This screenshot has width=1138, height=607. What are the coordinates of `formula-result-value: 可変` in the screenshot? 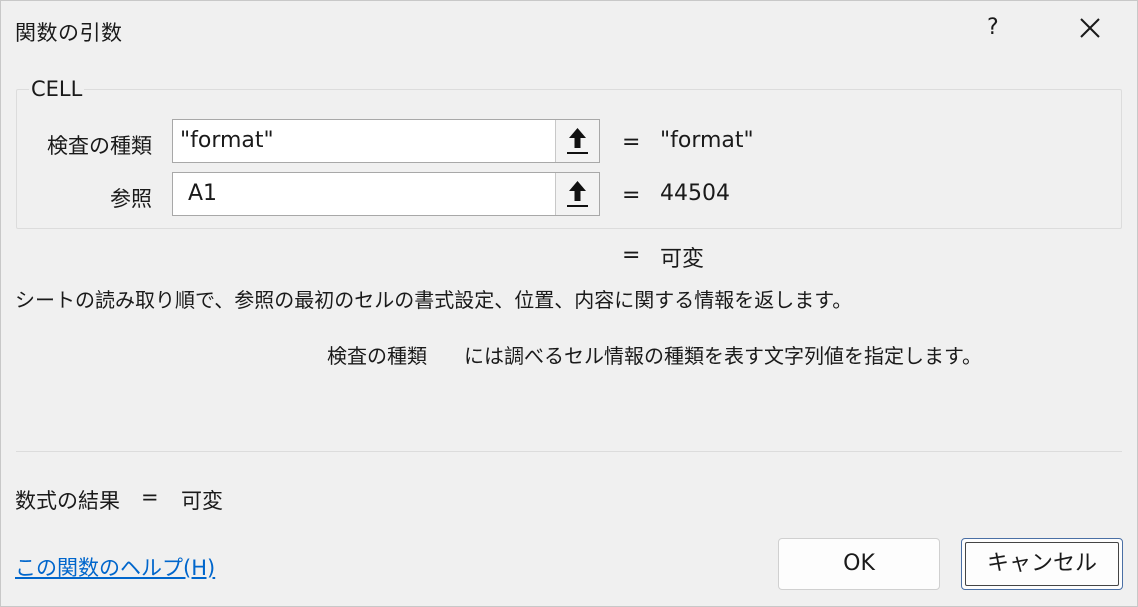 It's located at (202, 501).